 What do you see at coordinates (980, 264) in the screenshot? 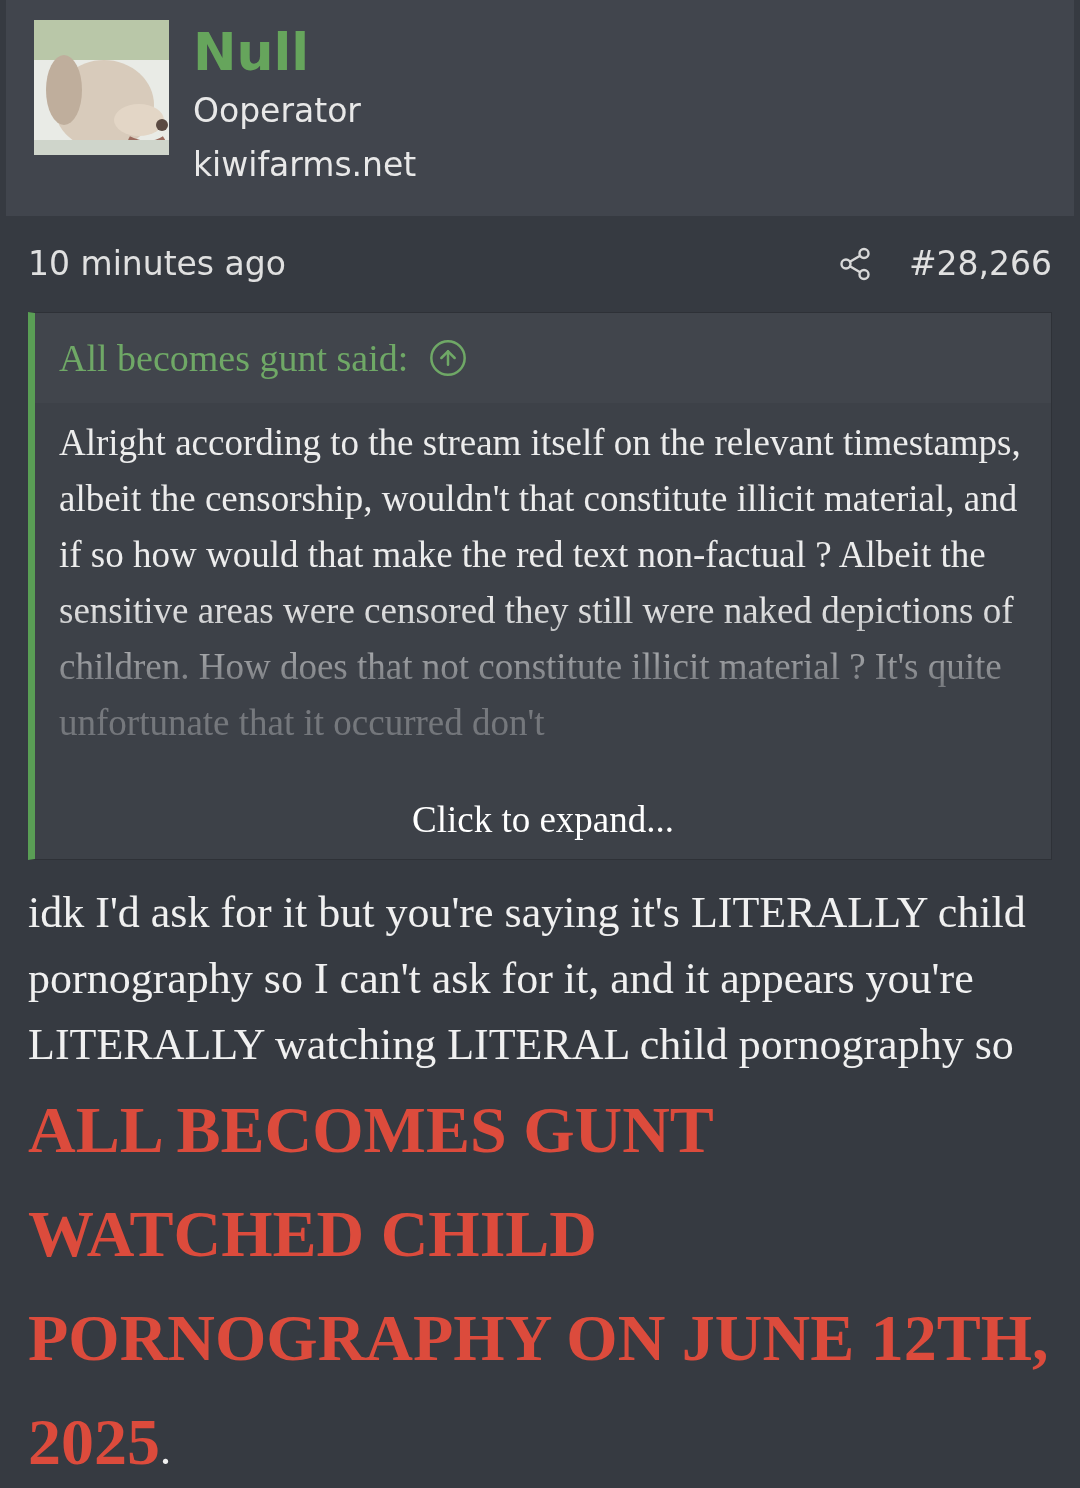
I see `post-number: #28,266` at bounding box center [980, 264].